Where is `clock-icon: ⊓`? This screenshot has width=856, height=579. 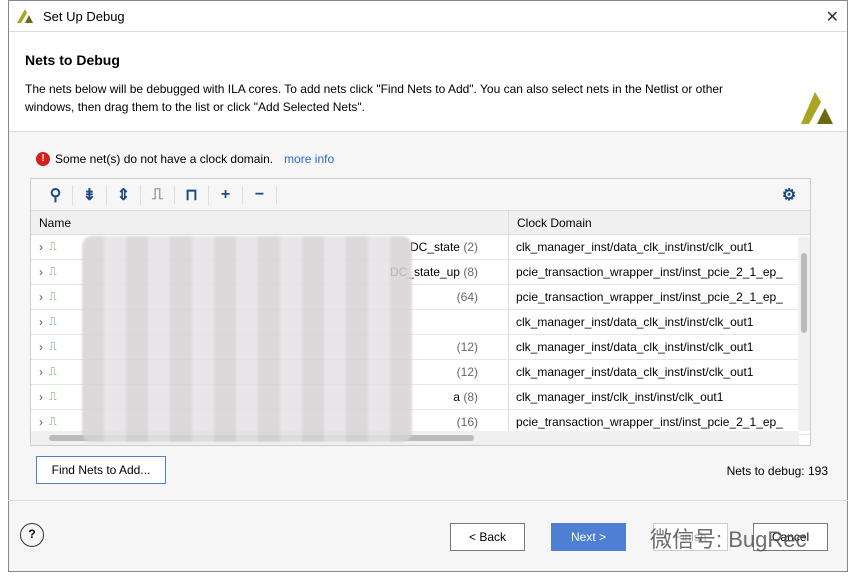
clock-icon: ⊓ is located at coordinates (192, 194).